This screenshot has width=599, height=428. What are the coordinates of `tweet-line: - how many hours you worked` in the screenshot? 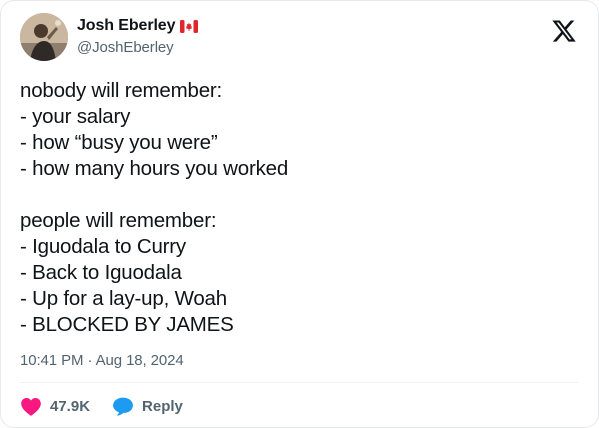 It's located at (154, 168).